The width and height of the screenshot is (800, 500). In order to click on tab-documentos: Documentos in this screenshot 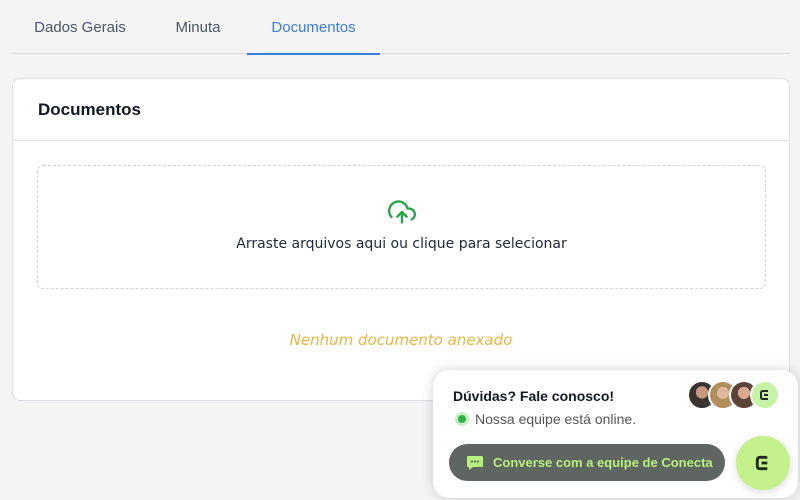, I will do `click(313, 27)`.